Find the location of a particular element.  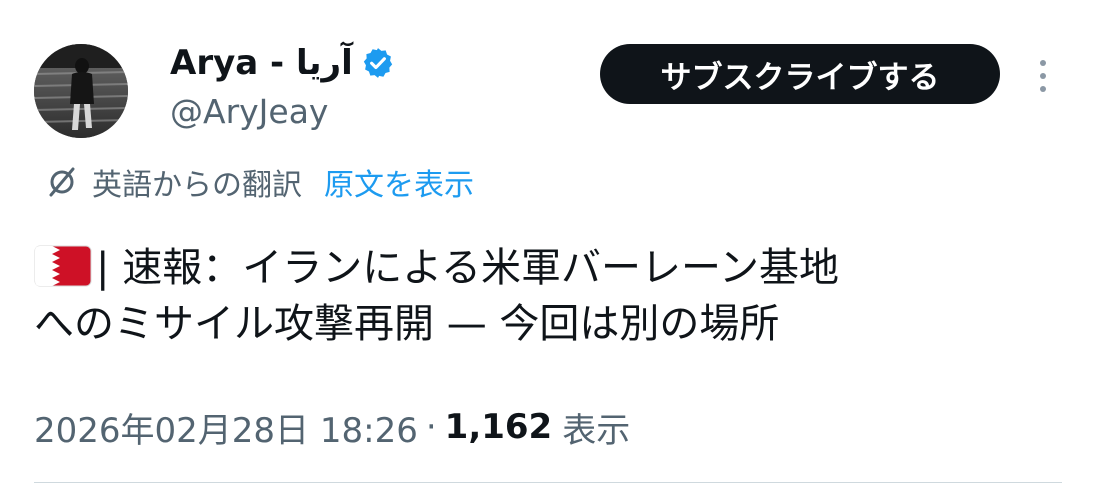

show-original-link: 原文を表示 is located at coordinates (399, 182).